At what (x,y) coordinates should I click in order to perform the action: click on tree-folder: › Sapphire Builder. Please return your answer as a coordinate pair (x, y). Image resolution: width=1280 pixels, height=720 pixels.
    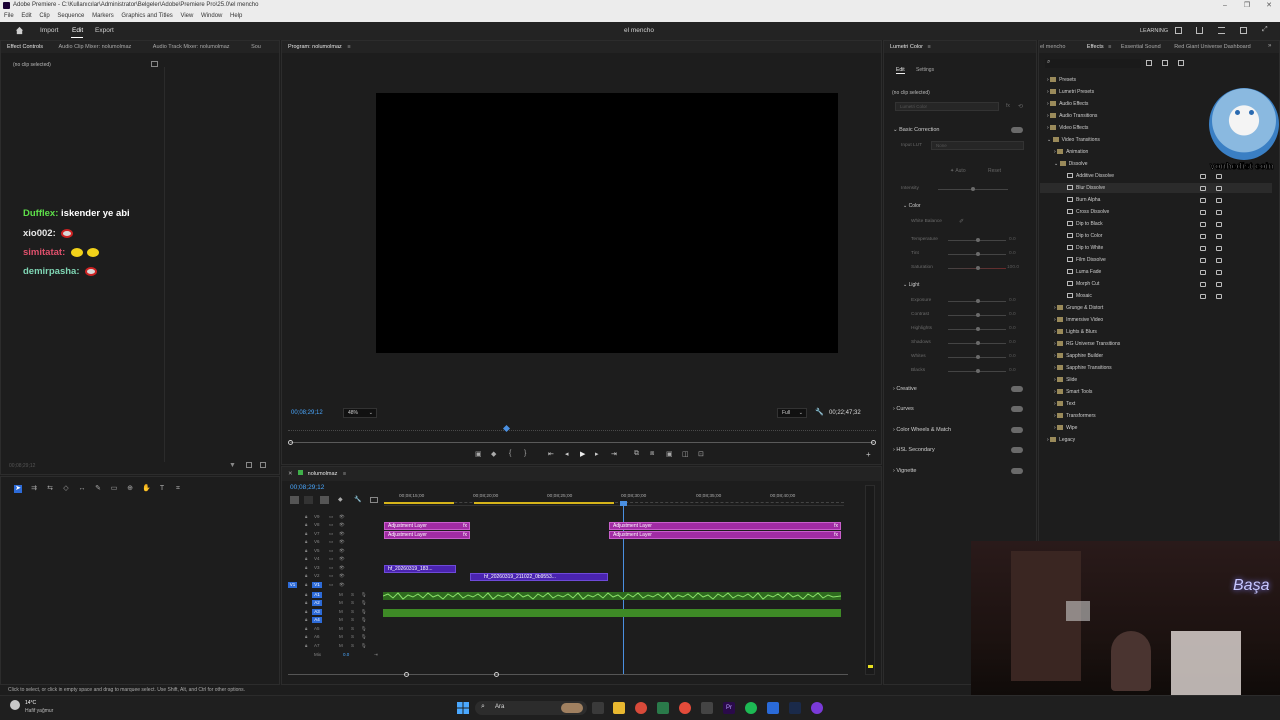
    Looking at the image, I should click on (1078, 356).